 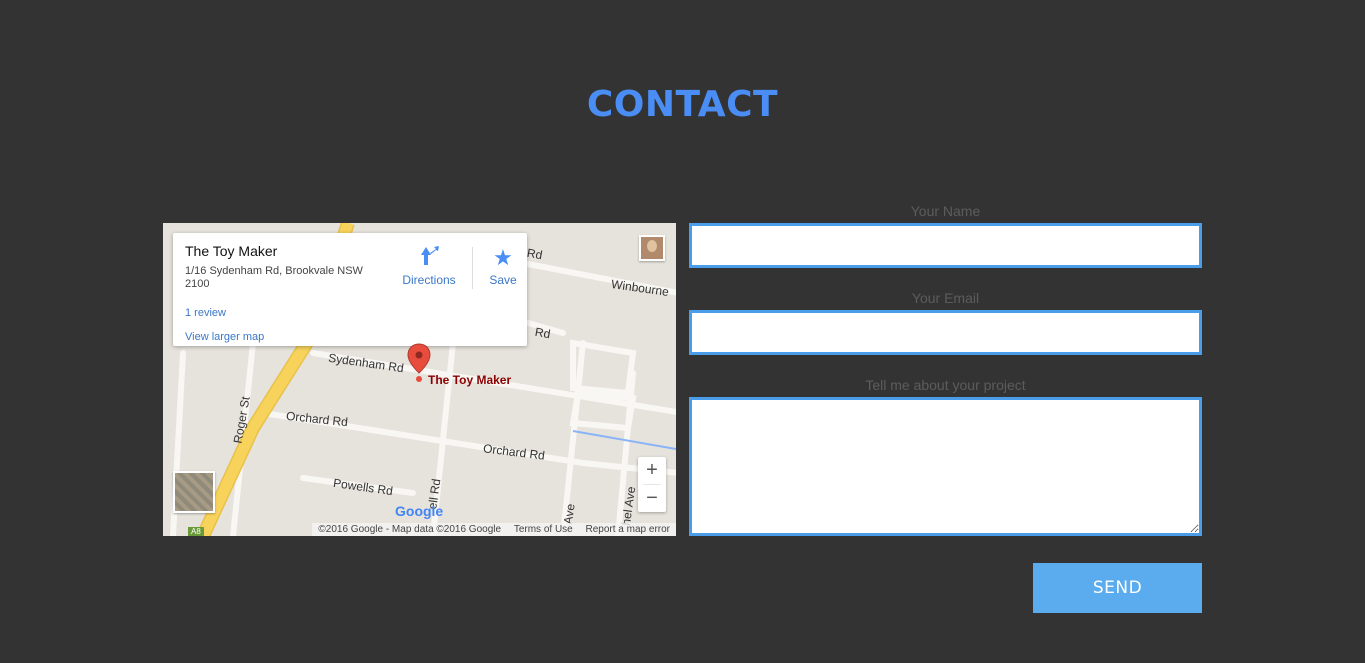 I want to click on google-logo: Google, so click(x=419, y=511).